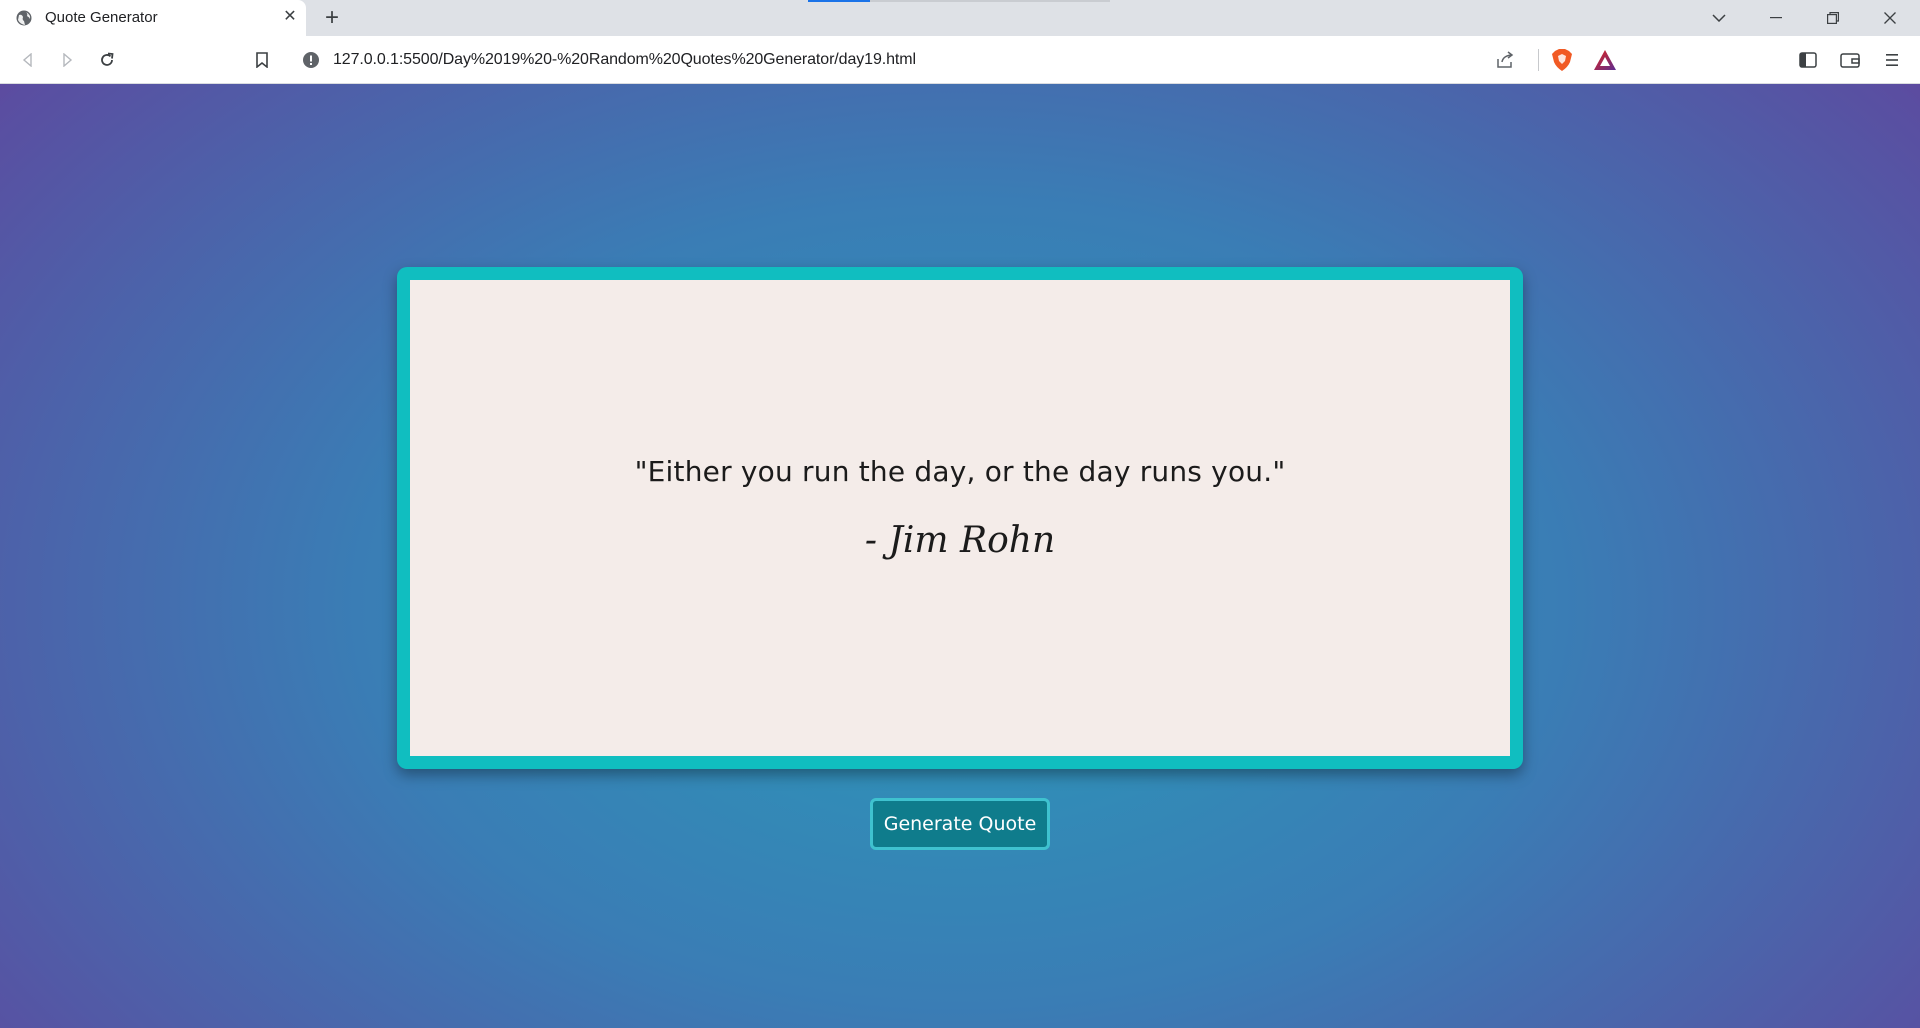  Describe the element at coordinates (1605, 62) in the screenshot. I see `brave-rewards-icon` at that location.